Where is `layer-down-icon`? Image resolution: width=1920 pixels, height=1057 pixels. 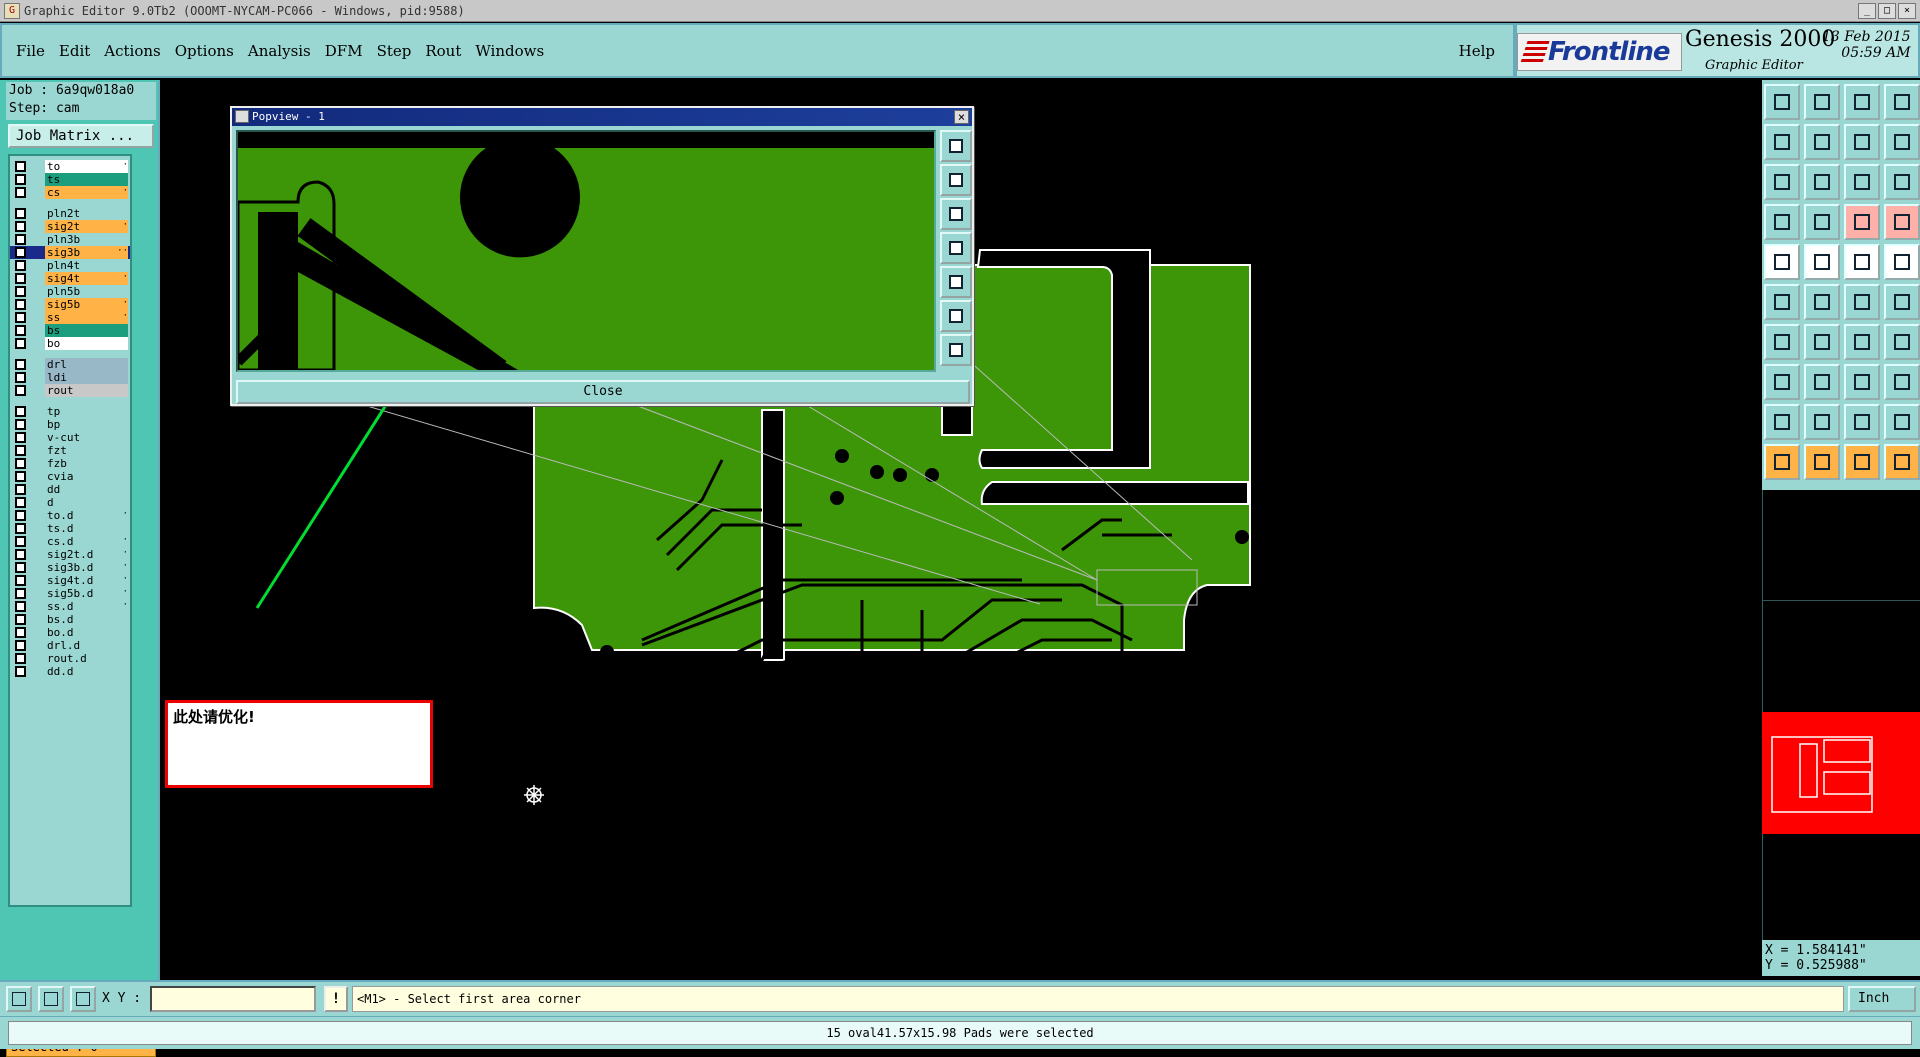
layer-down-icon is located at coordinates (1902, 222).